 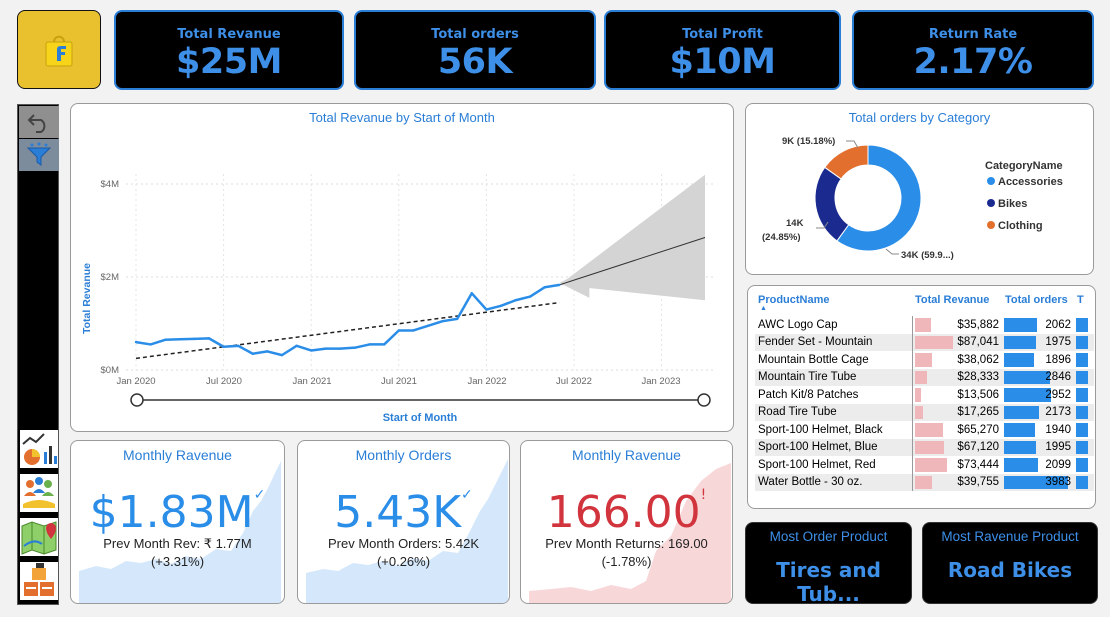 What do you see at coordinates (834, 430) in the screenshot?
I see `product-name-cell: Sport-100 Helmet, Black` at bounding box center [834, 430].